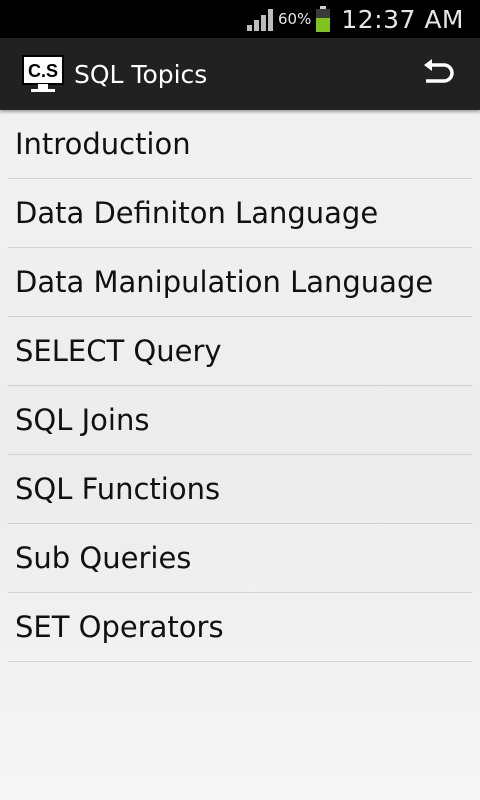  What do you see at coordinates (240, 420) in the screenshot?
I see `topic-item-sql-joins: SQL Joins` at bounding box center [240, 420].